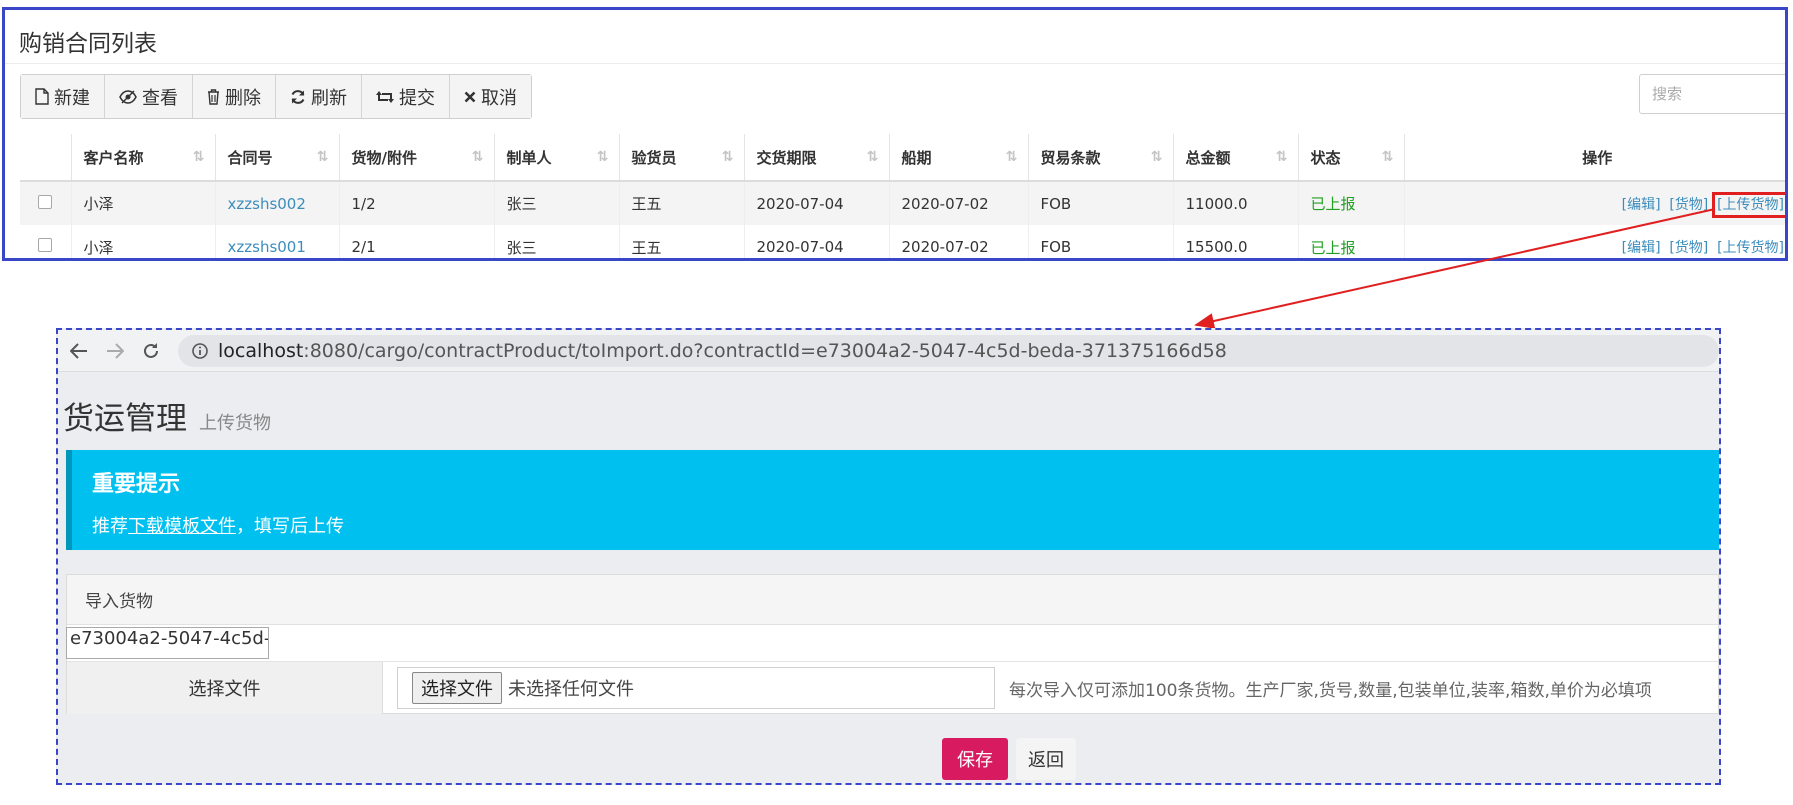  Describe the element at coordinates (267, 247) in the screenshot. I see `contract-no-link: xzzshs001` at that location.